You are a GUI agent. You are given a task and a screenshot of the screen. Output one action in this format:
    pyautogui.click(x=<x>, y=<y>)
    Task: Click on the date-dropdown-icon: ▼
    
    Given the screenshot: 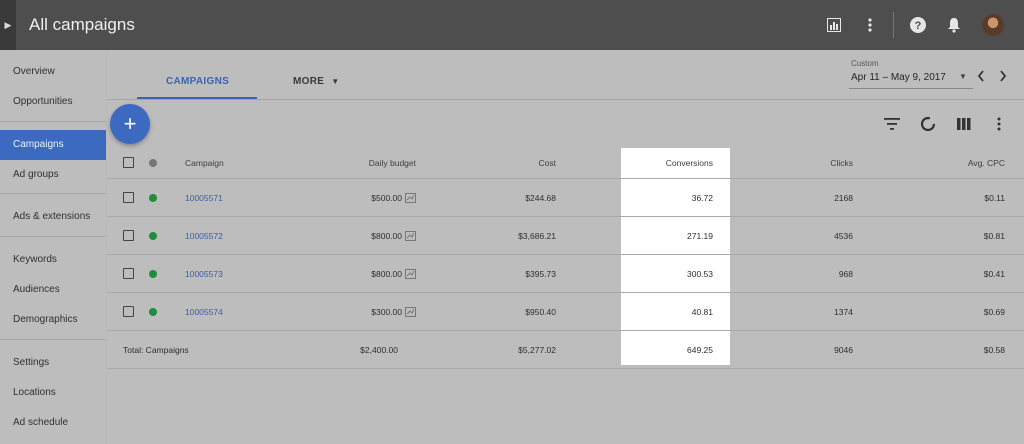 What is the action you would take?
    pyautogui.click(x=963, y=76)
    